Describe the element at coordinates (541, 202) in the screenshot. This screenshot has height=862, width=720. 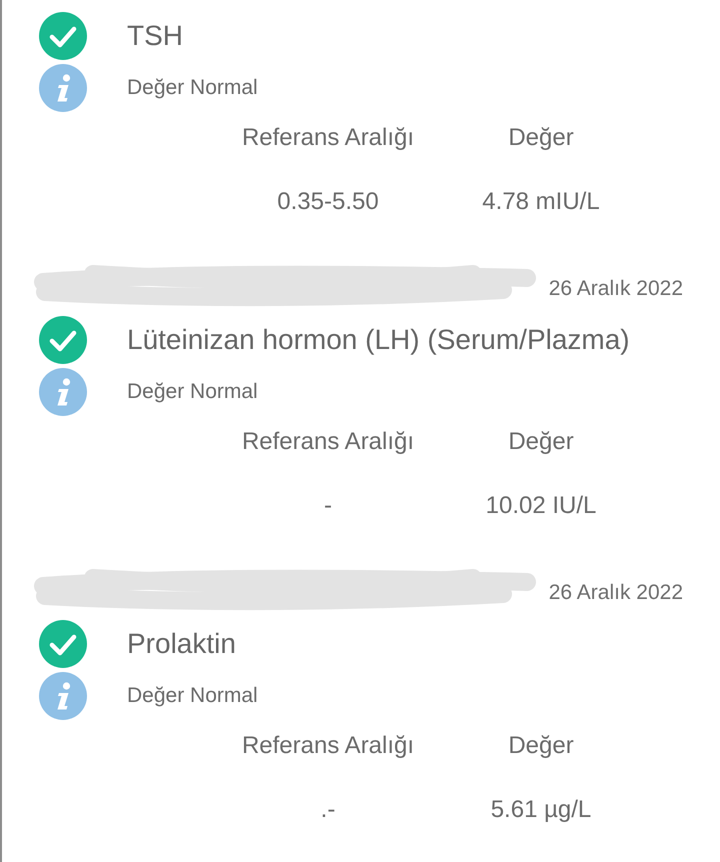
I see `result-value: 4.78 mIU/L` at that location.